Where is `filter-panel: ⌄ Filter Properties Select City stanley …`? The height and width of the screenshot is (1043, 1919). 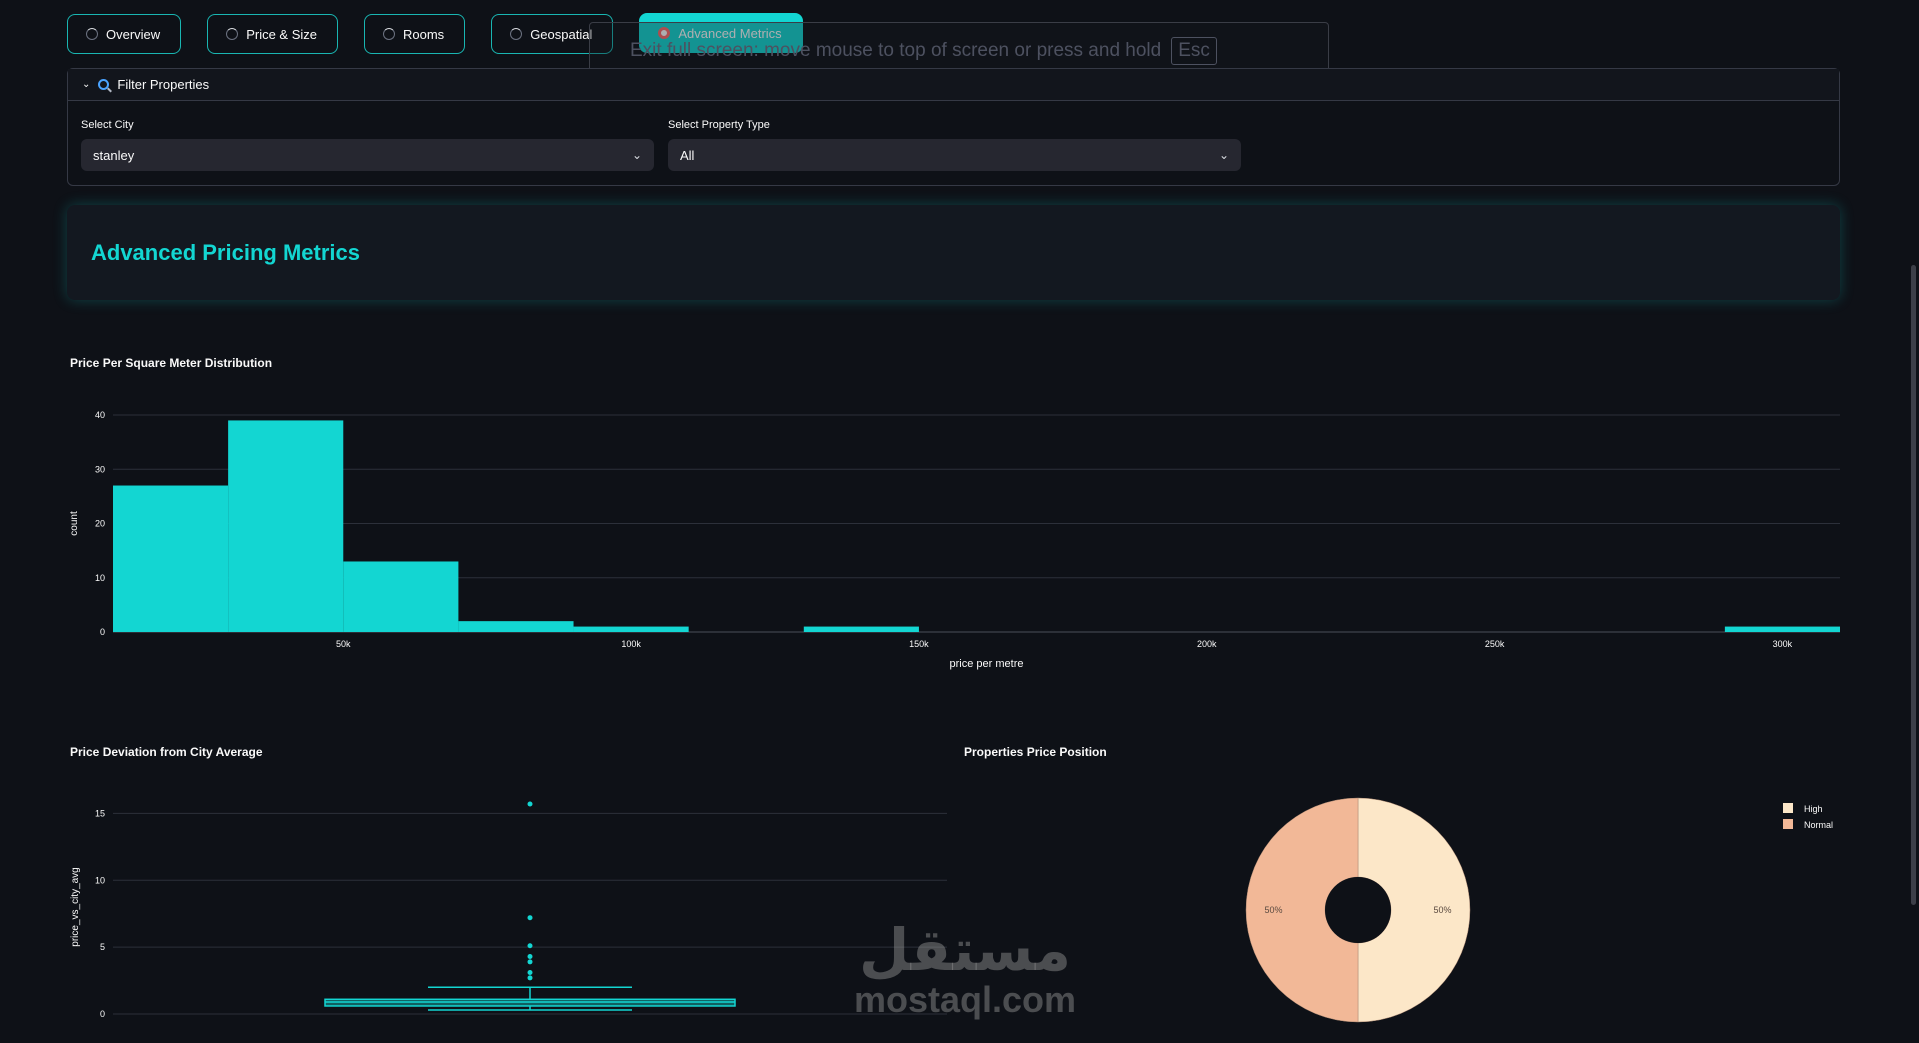 filter-panel: ⌄ Filter Properties Select City stanley … is located at coordinates (953, 127).